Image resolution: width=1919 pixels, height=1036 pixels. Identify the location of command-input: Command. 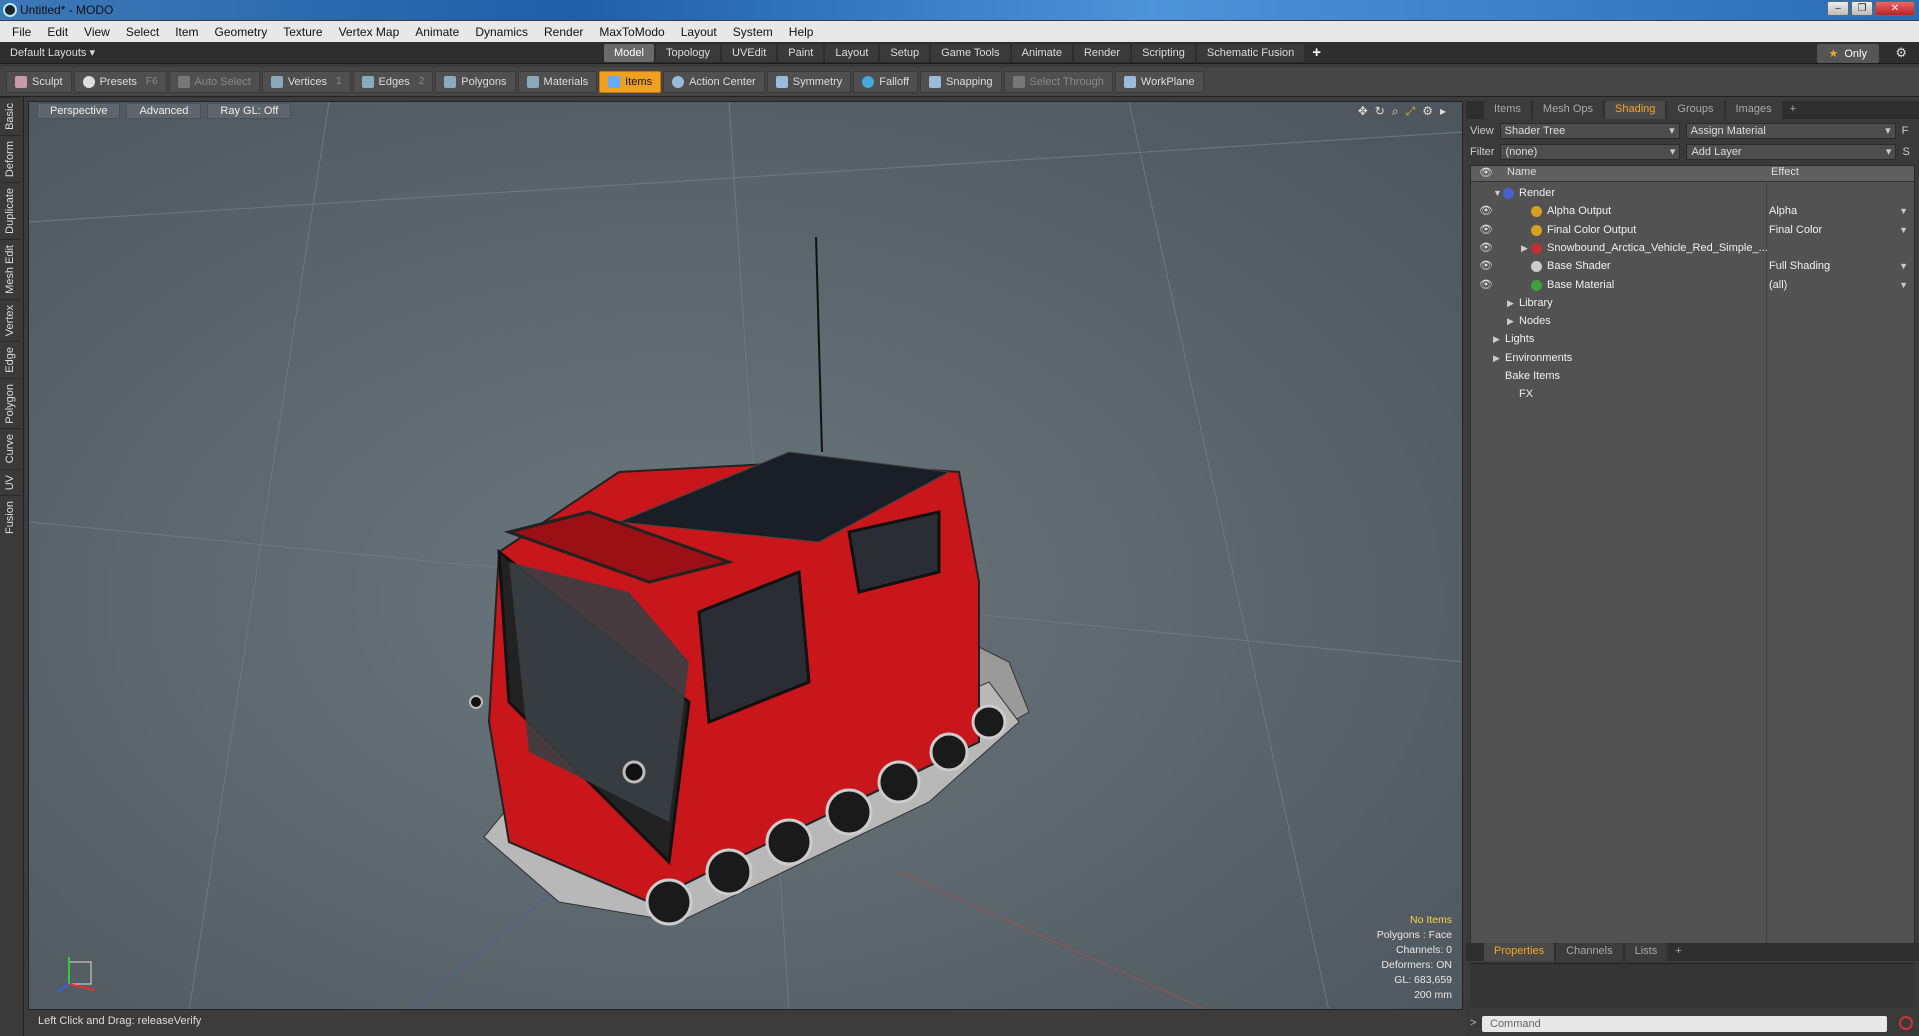
(1684, 1024).